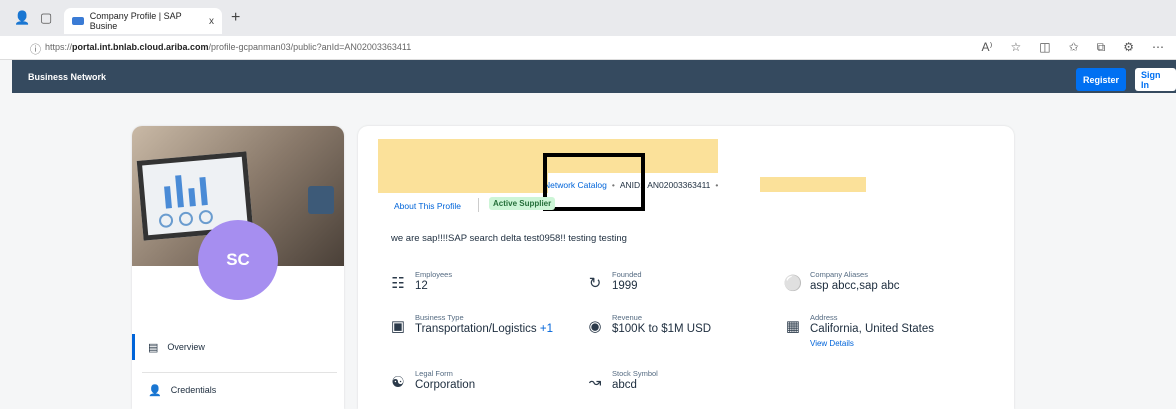  Describe the element at coordinates (1158, 47) in the screenshot. I see `more-icon: ⋯` at that location.